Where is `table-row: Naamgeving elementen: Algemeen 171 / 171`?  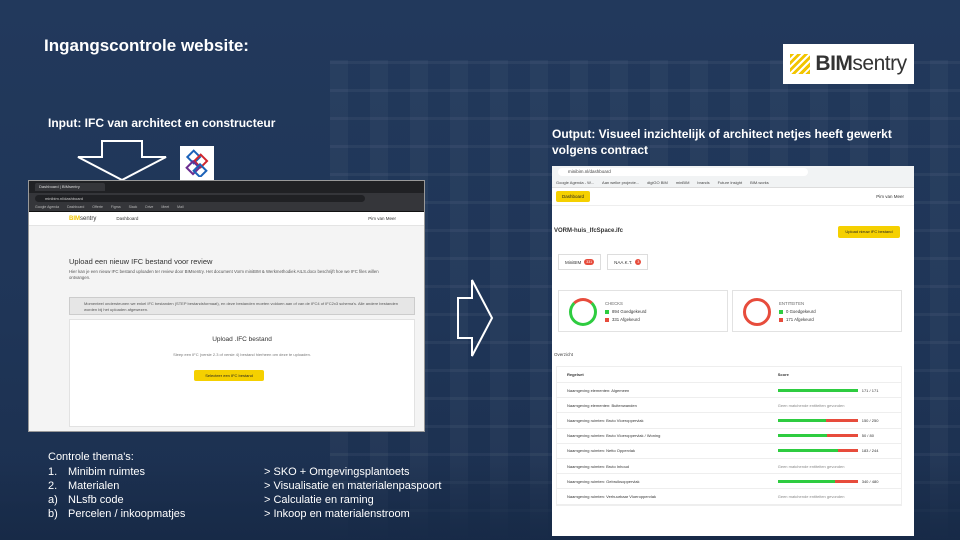
table-row: Naamgeving elementen: Algemeen 171 / 171 is located at coordinates (729, 391).